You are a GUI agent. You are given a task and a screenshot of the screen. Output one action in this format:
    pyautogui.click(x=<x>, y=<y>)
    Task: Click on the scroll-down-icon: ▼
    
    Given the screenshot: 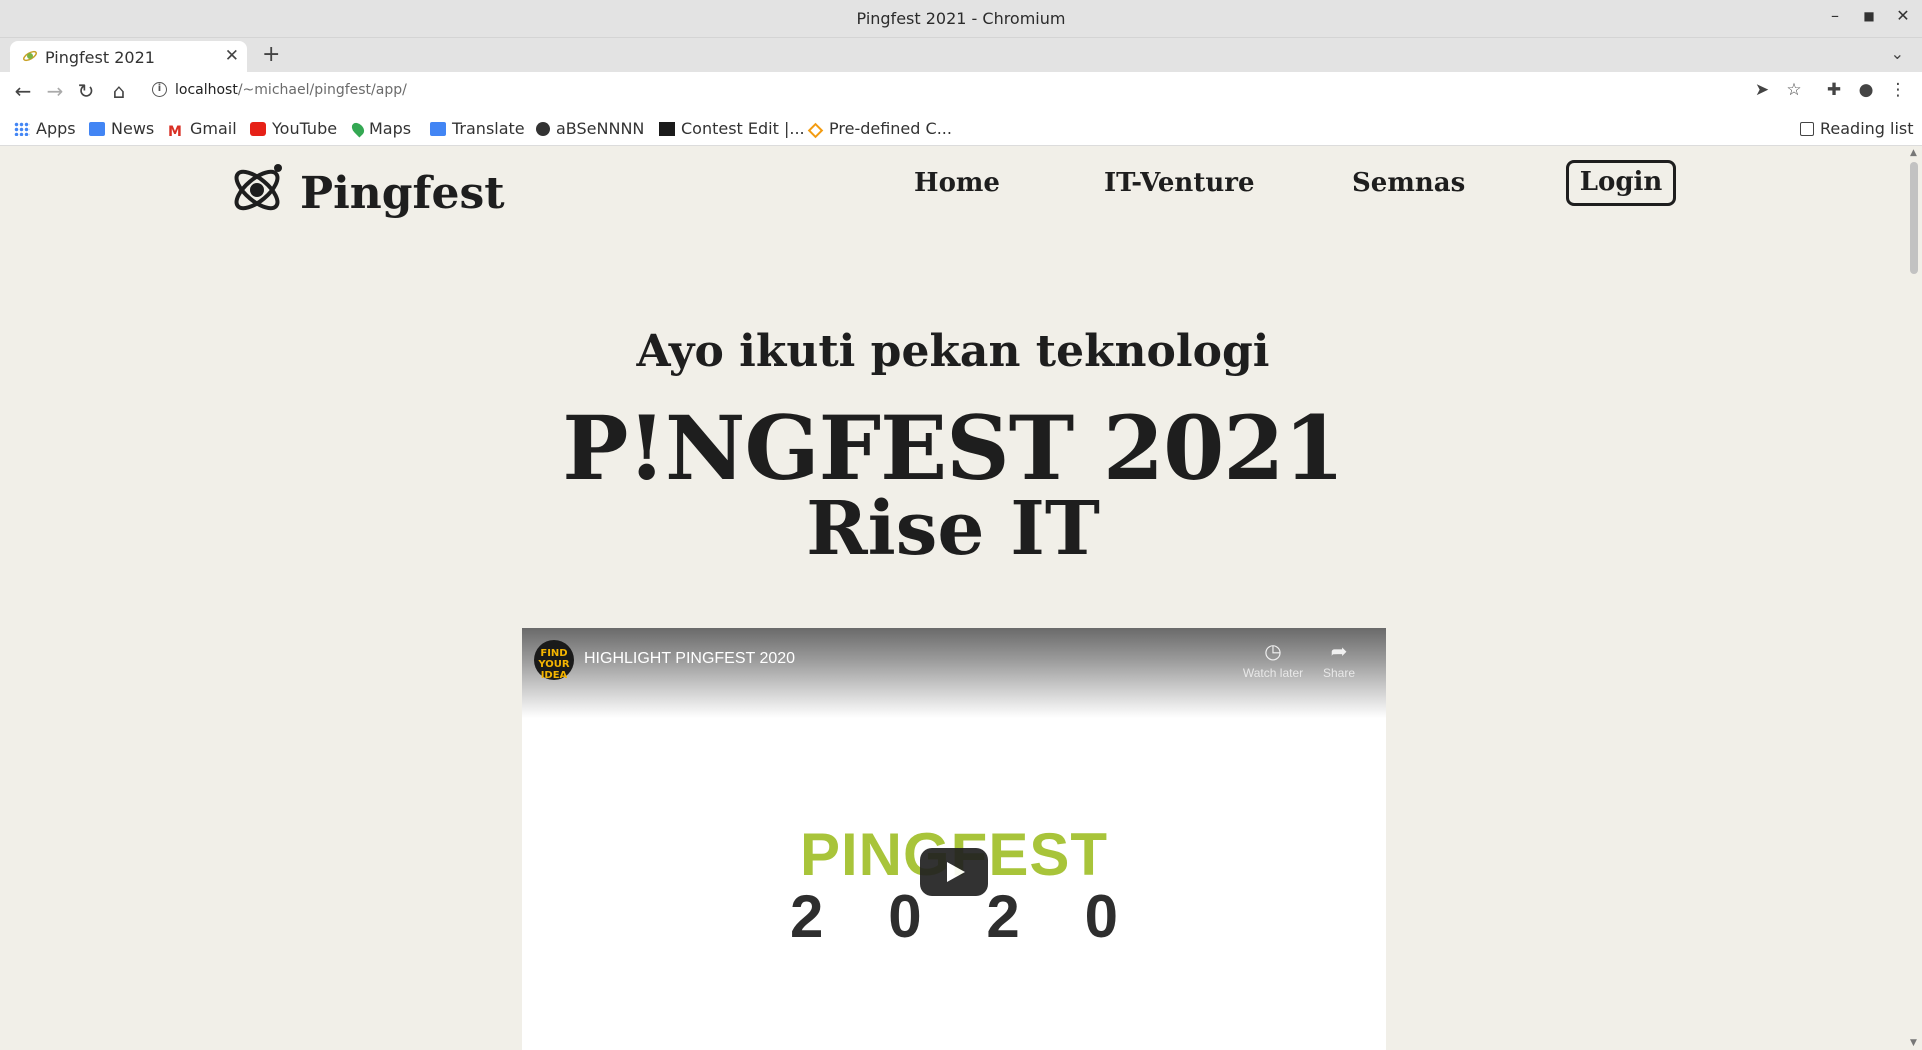 What is the action you would take?
    pyautogui.click(x=1913, y=1043)
    